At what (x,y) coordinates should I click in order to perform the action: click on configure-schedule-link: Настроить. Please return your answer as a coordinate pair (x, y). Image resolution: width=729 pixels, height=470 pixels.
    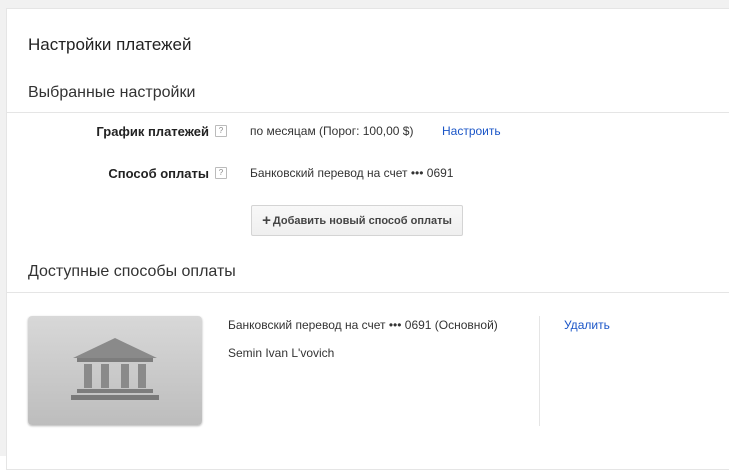
    Looking at the image, I should click on (471, 131).